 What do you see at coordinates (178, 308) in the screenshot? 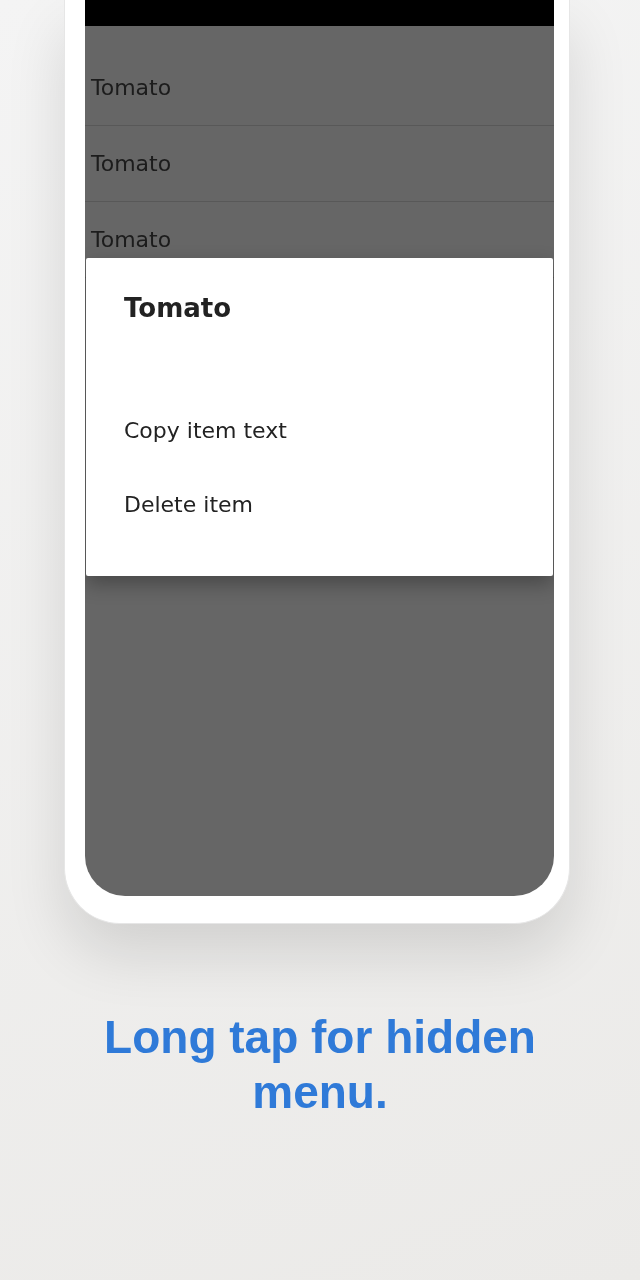
I see `dialog-title: Tomato` at bounding box center [178, 308].